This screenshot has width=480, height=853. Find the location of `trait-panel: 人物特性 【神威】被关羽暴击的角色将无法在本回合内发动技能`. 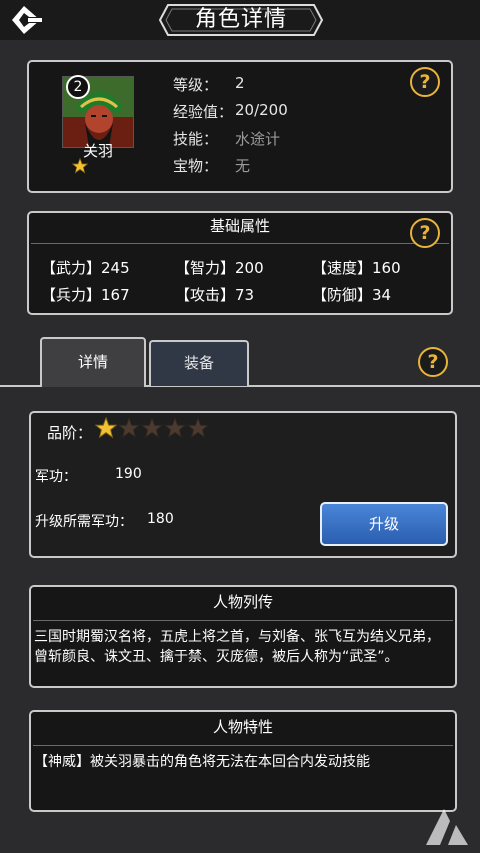

trait-panel: 人物特性 【神威】被关羽暴击的角色将无法在本回合内发动技能 is located at coordinates (243, 761).